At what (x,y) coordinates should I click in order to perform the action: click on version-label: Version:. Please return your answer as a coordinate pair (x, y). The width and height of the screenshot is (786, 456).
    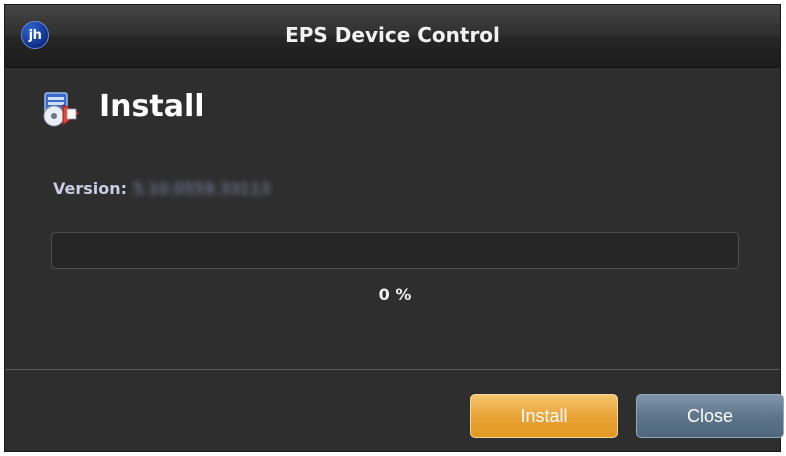
    Looking at the image, I should click on (90, 188).